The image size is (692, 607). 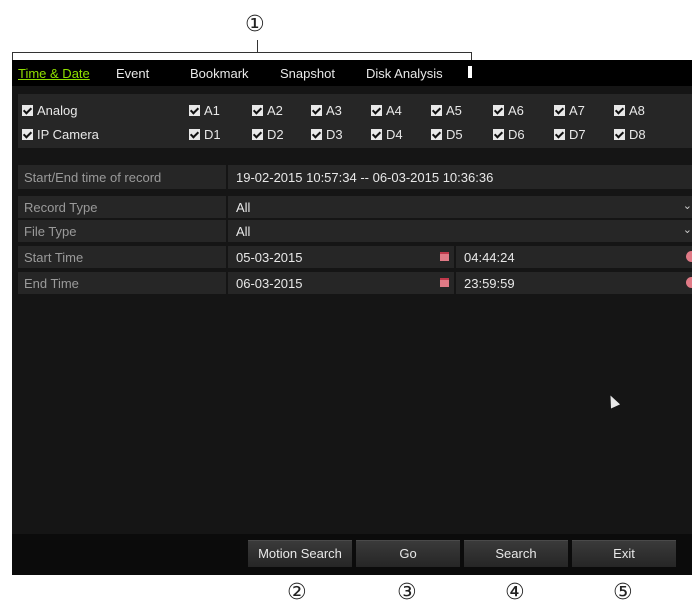 What do you see at coordinates (355, 207) in the screenshot?
I see `record-type-row: Record Type All ⌄` at bounding box center [355, 207].